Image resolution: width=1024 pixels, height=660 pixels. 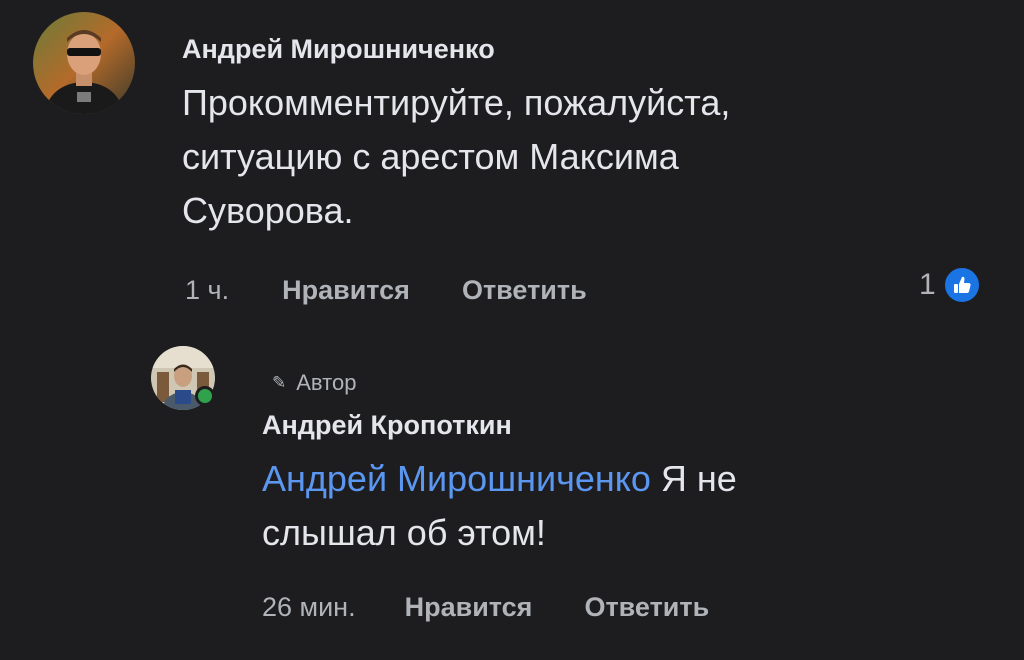 What do you see at coordinates (524, 290) in the screenshot?
I see `reply-button: Ответить` at bounding box center [524, 290].